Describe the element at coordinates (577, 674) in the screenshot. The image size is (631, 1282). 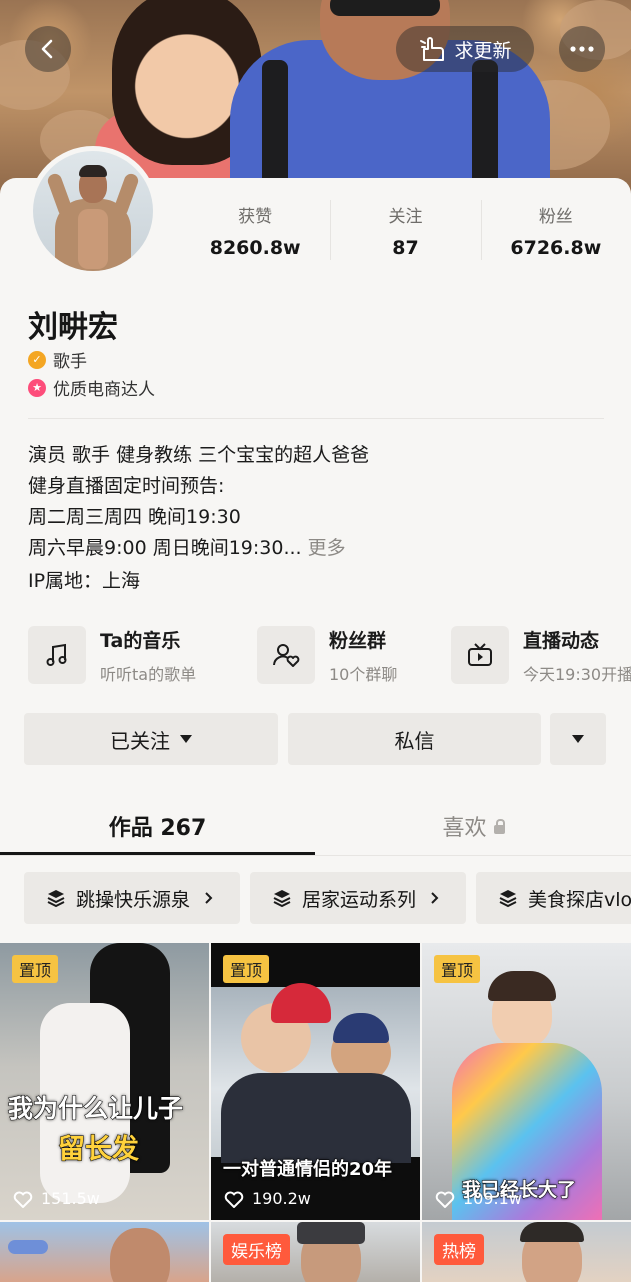
I see `feature-subtitle: 今天19:30开播` at that location.